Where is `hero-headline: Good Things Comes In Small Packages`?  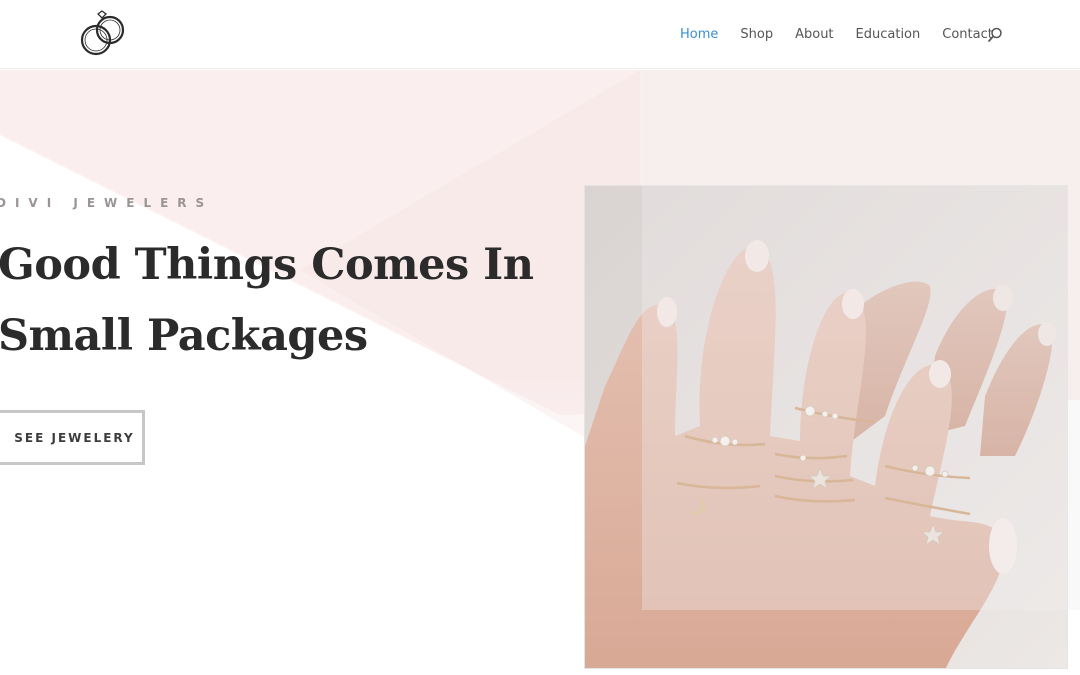
hero-headline: Good Things Comes In Small Packages is located at coordinates (279, 301).